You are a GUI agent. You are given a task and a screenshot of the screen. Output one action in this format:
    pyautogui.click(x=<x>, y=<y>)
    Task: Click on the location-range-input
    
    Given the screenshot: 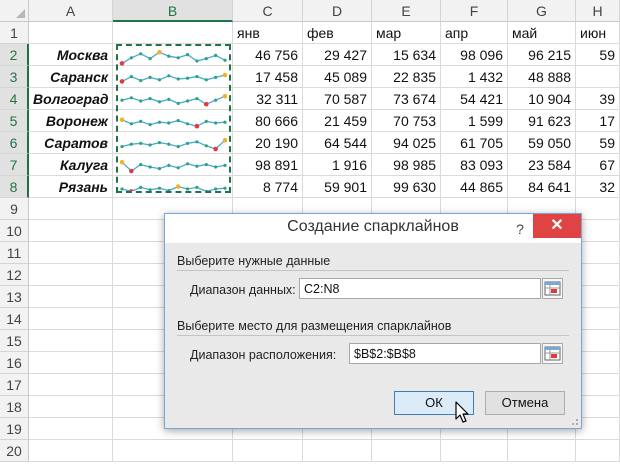 What is the action you would take?
    pyautogui.click(x=445, y=353)
    